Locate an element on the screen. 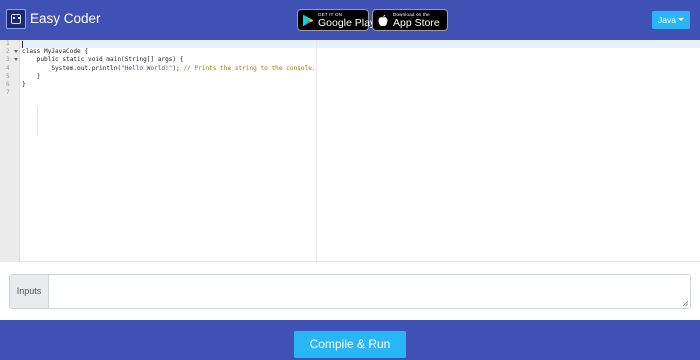  line-number: 7 is located at coordinates (9, 93).